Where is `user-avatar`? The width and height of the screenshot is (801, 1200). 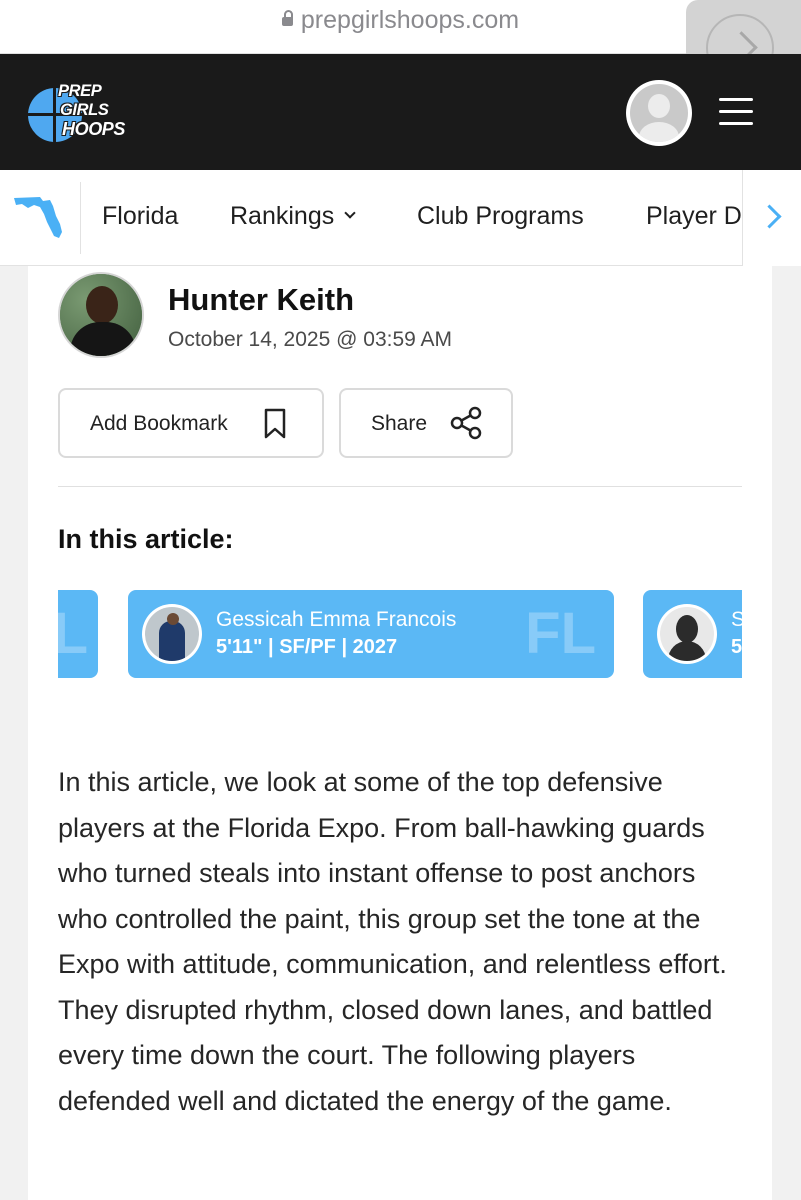 user-avatar is located at coordinates (659, 113).